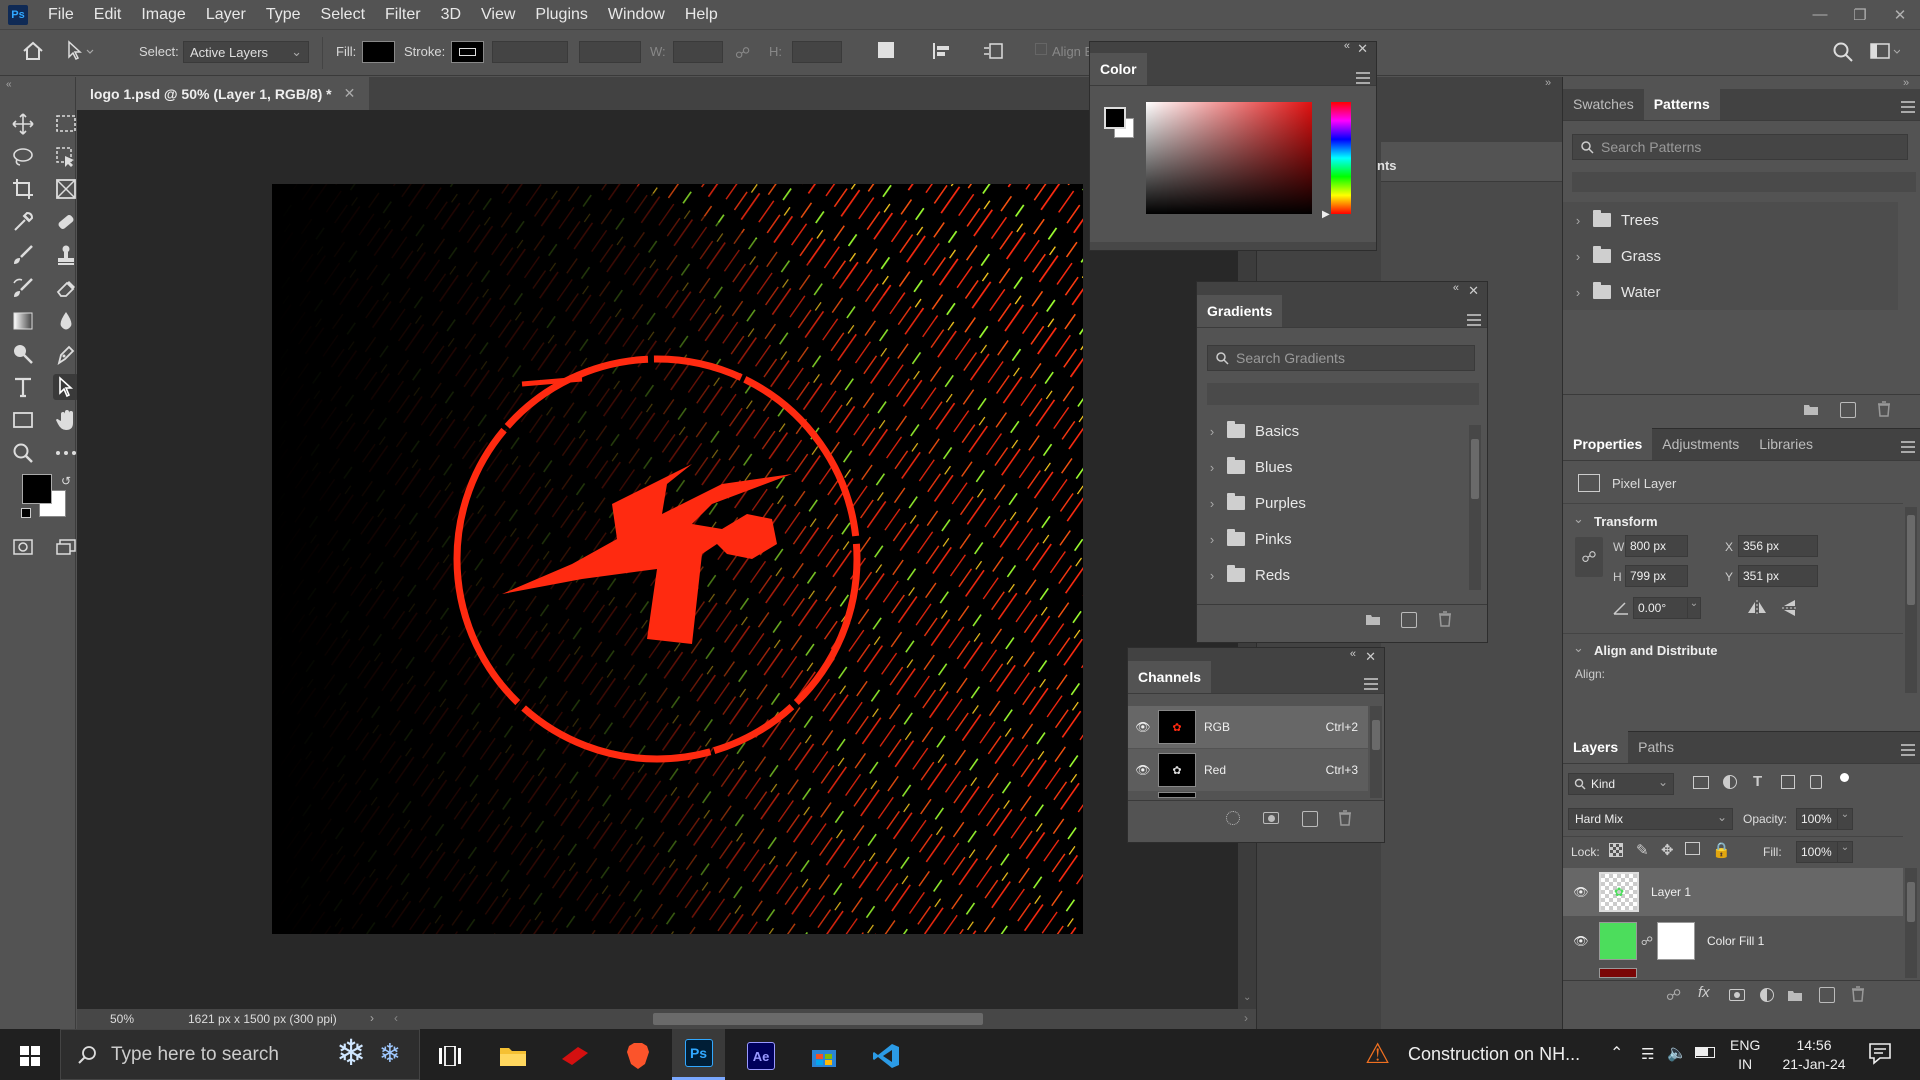 The image size is (1920, 1080). What do you see at coordinates (1229, 158) in the screenshot?
I see `color-field` at bounding box center [1229, 158].